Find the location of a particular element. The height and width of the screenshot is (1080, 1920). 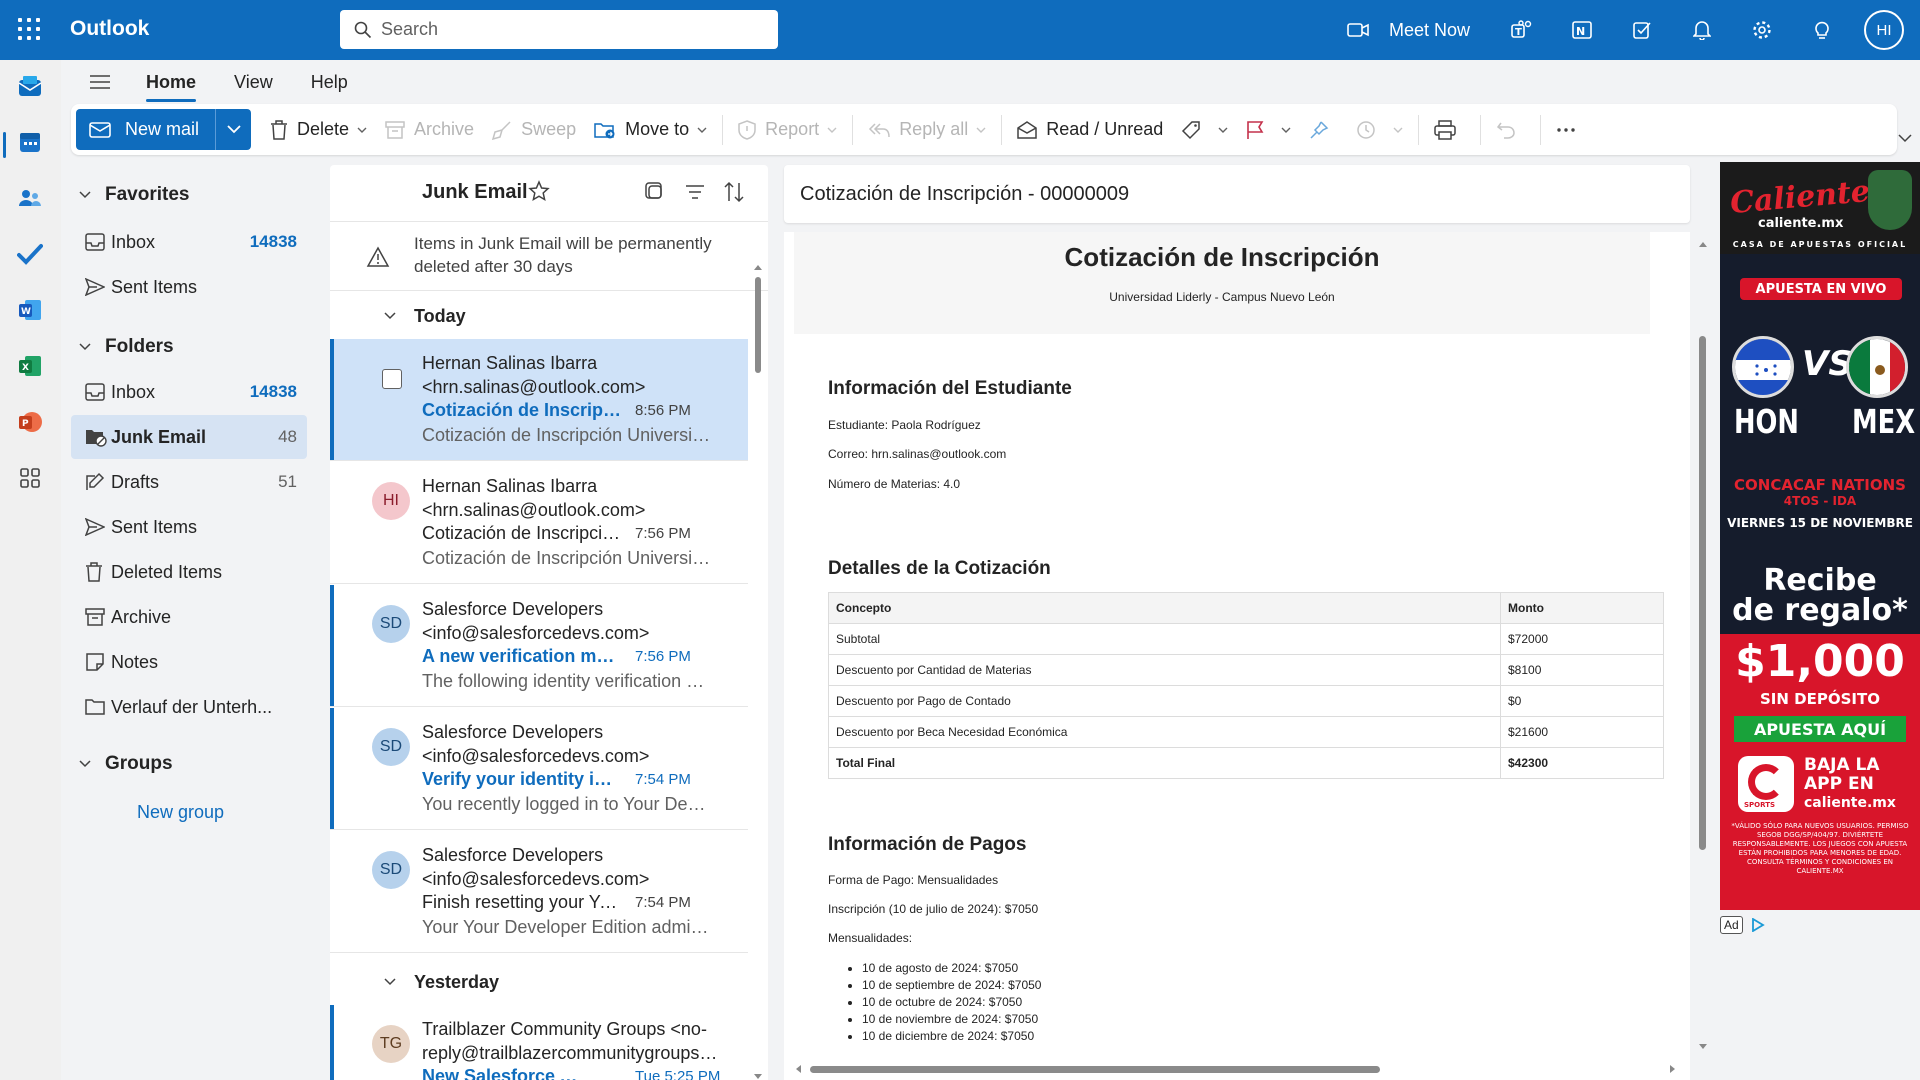

app-title: Outlook is located at coordinates (109, 29).